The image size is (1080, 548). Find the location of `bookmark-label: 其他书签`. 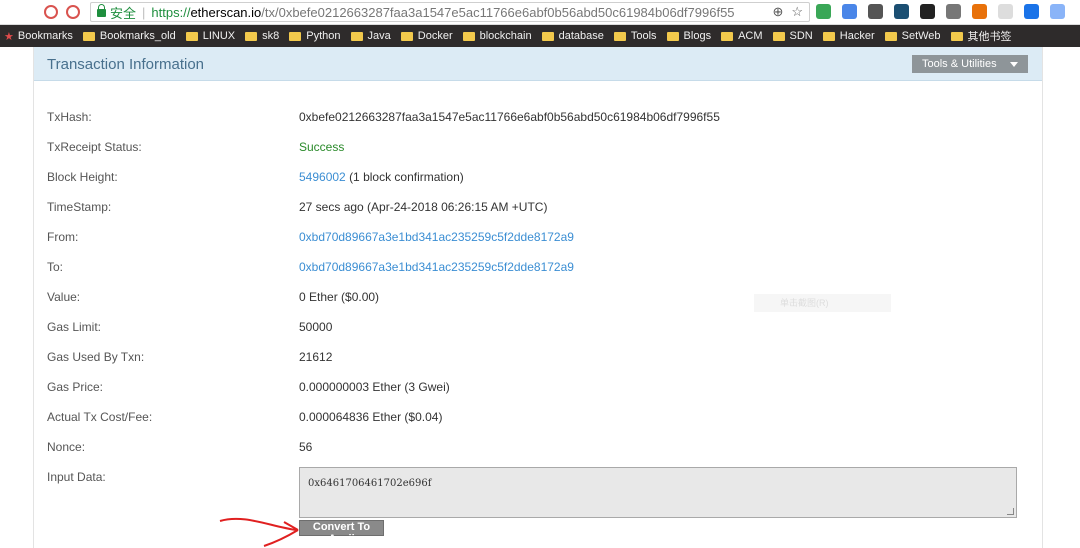

bookmark-label: 其他书签 is located at coordinates (989, 37).